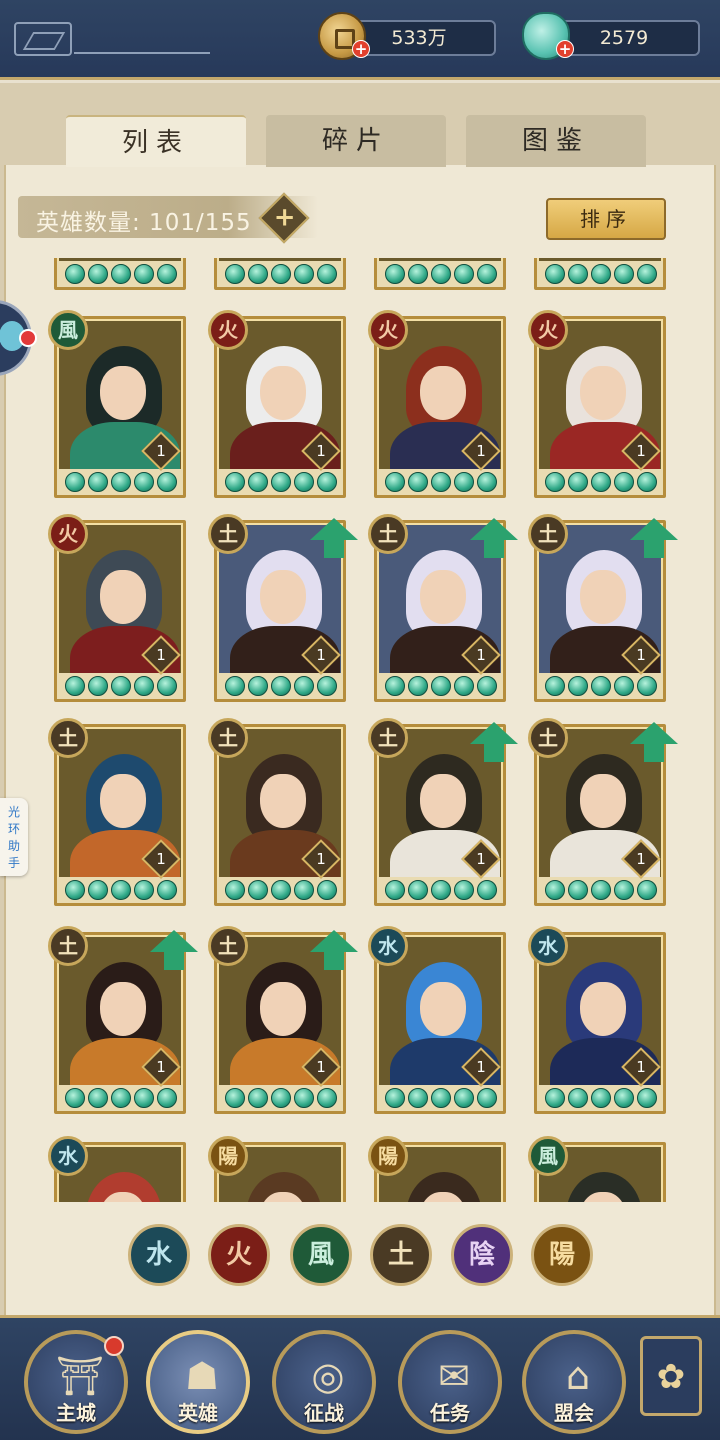 Image resolution: width=720 pixels, height=1440 pixels. What do you see at coordinates (565, 49) in the screenshot?
I see `jade-plus-icon: +` at bounding box center [565, 49].